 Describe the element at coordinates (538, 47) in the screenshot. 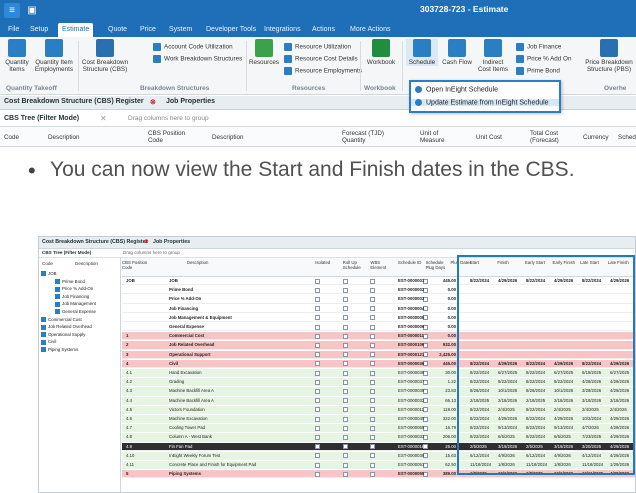

I see `job-finance-button: Job Finance` at that location.